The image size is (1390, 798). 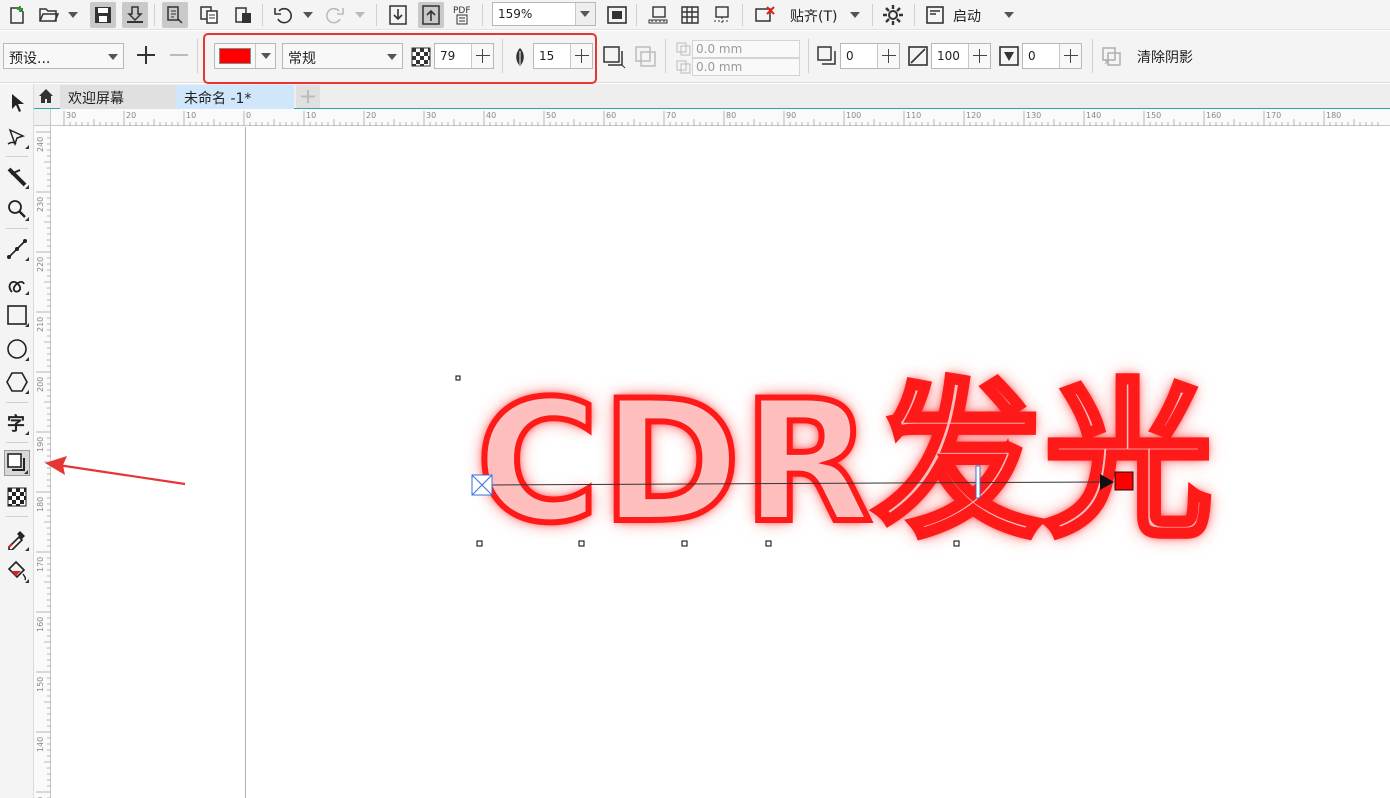 I want to click on ruler-origin, so click(x=42, y=117).